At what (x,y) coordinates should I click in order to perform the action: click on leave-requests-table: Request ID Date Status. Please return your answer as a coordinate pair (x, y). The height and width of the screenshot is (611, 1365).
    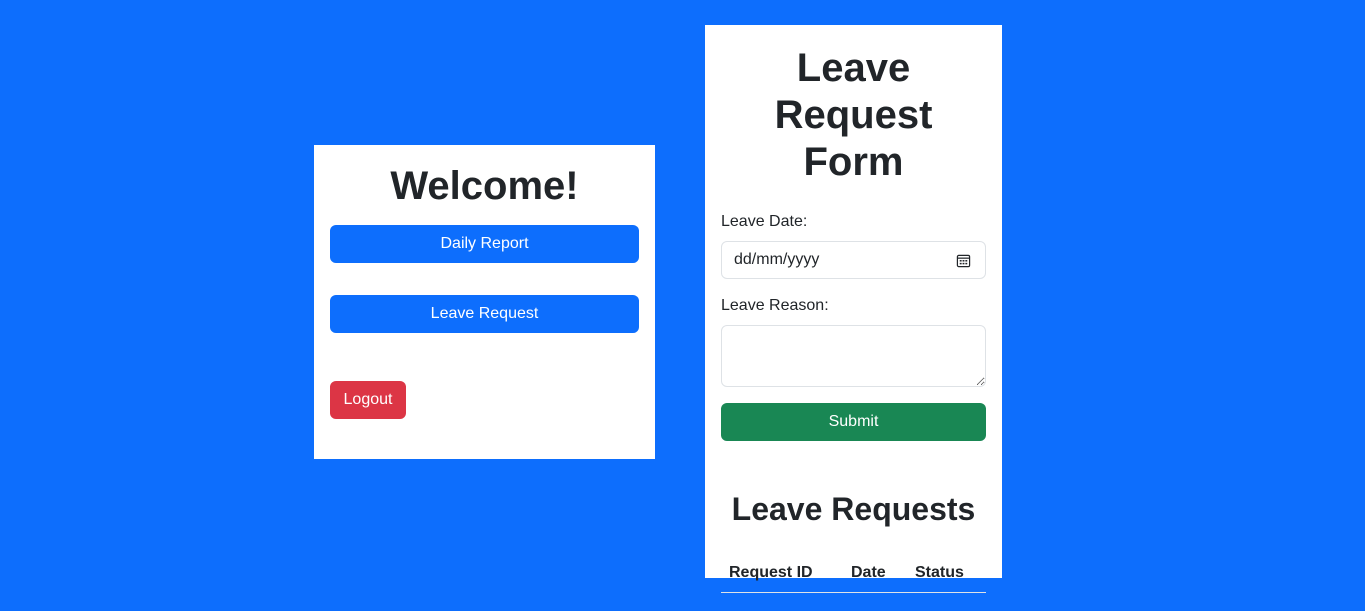
    Looking at the image, I should click on (853, 574).